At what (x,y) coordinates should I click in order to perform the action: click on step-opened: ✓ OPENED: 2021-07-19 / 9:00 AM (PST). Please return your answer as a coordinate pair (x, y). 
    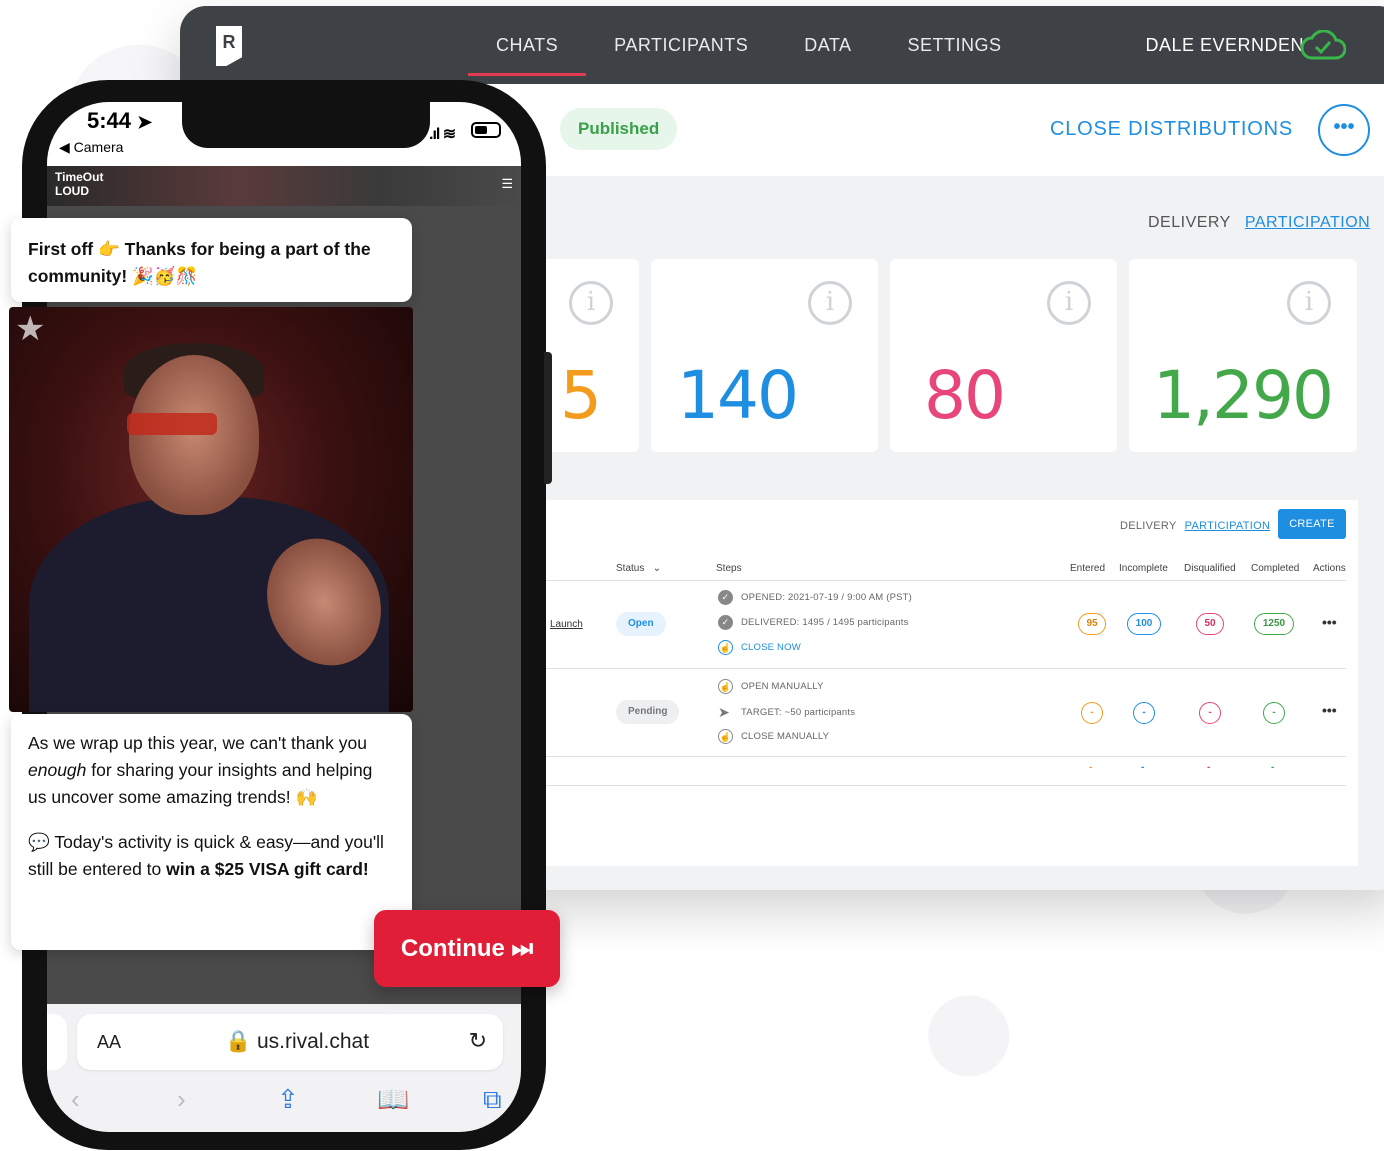
    Looking at the image, I should click on (815, 597).